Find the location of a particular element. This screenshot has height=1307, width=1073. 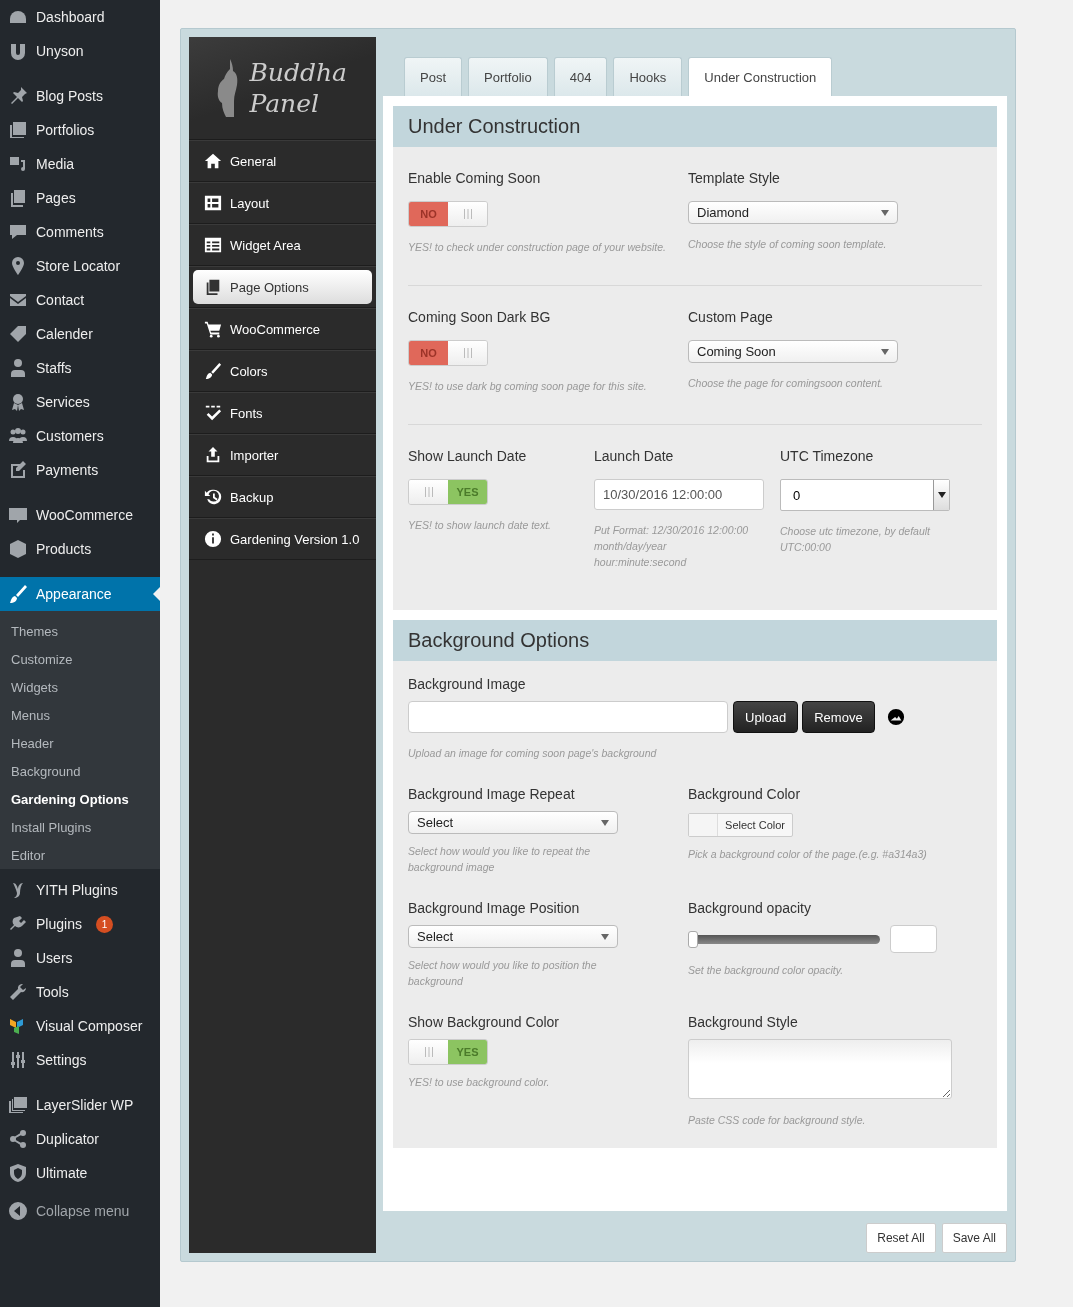

submenu-item: Themes is located at coordinates (80, 631).